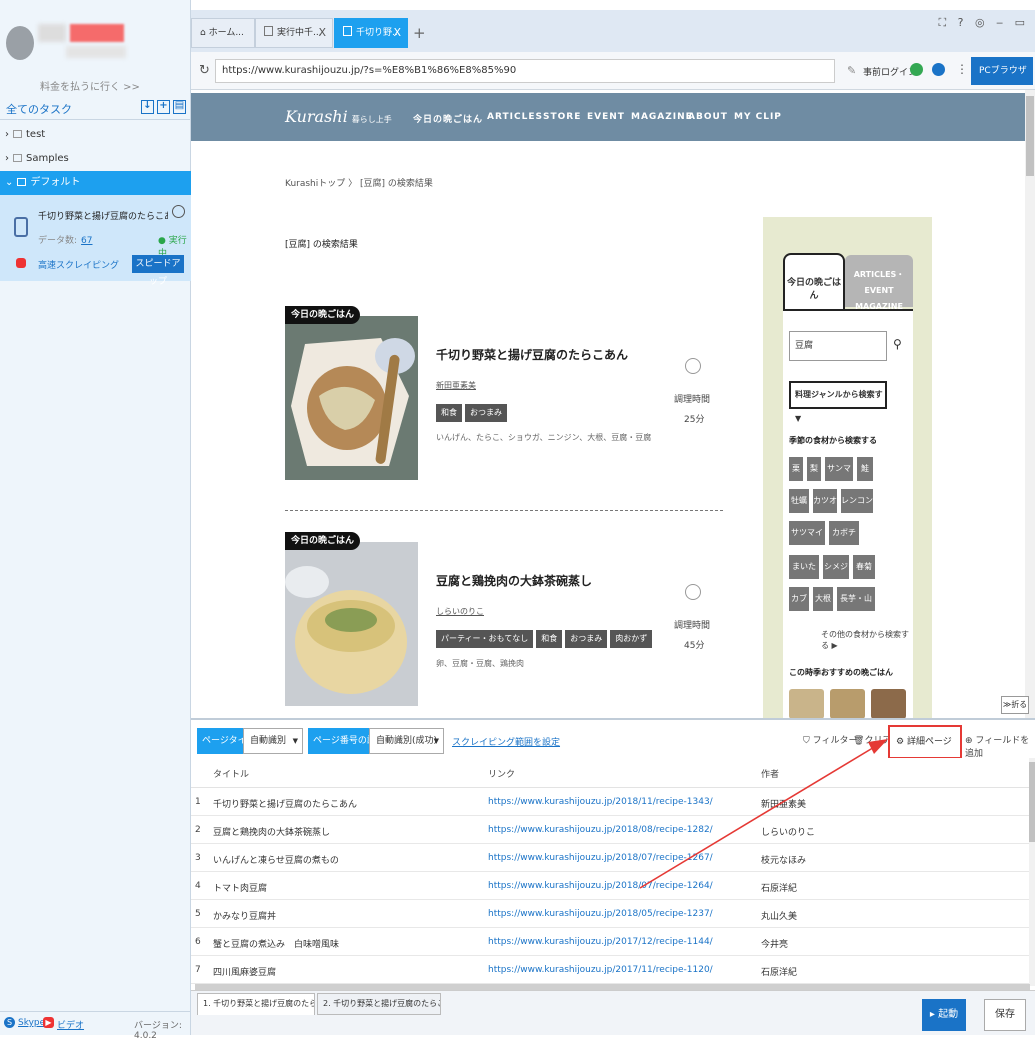 The image size is (1035, 1041). Describe the element at coordinates (779, 971) in the screenshot. I see `cell-author: 石原洋紀` at that location.